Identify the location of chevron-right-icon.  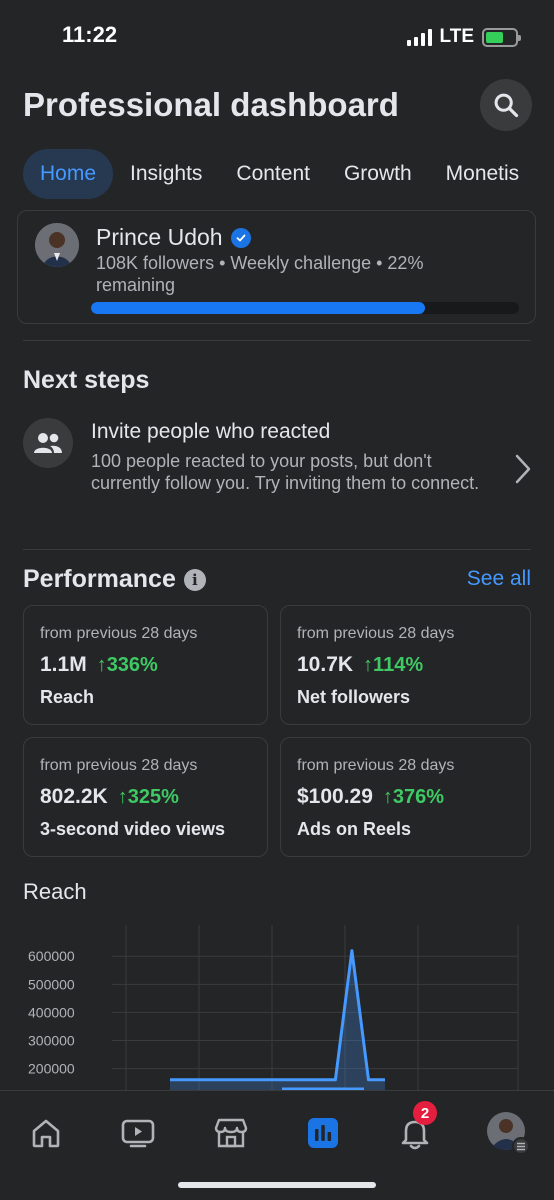
(523, 469).